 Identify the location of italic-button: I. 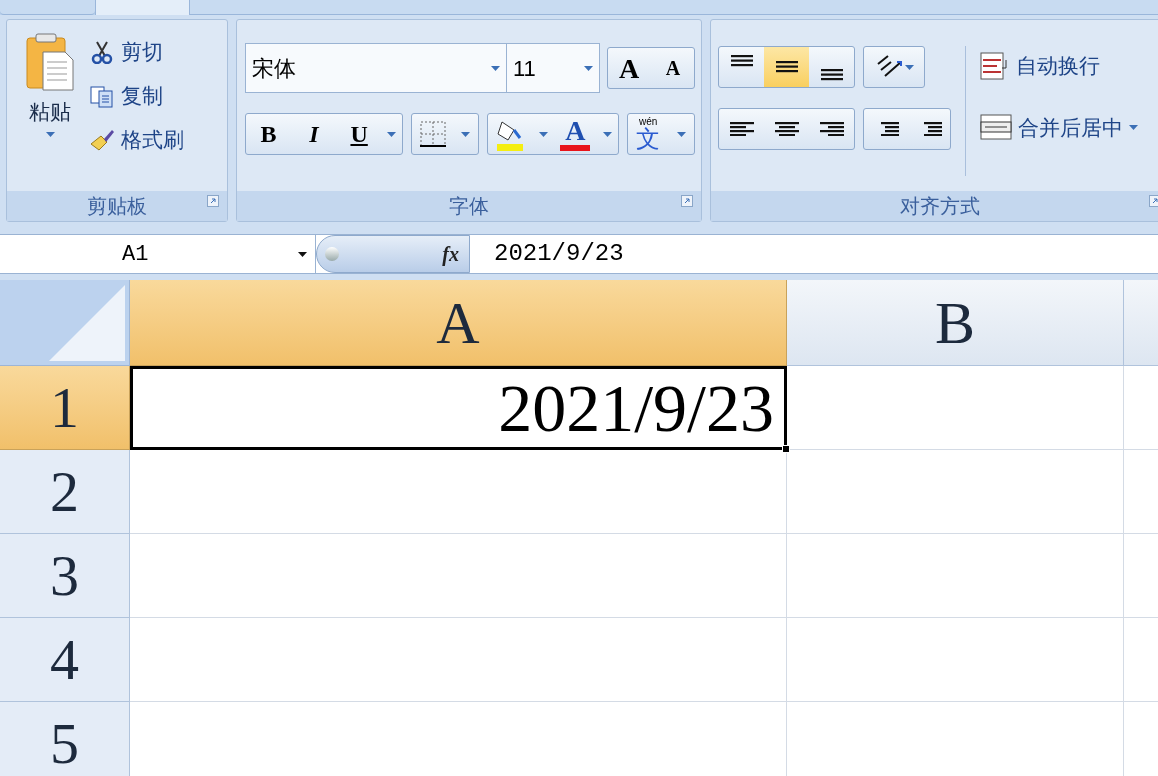
(313, 134).